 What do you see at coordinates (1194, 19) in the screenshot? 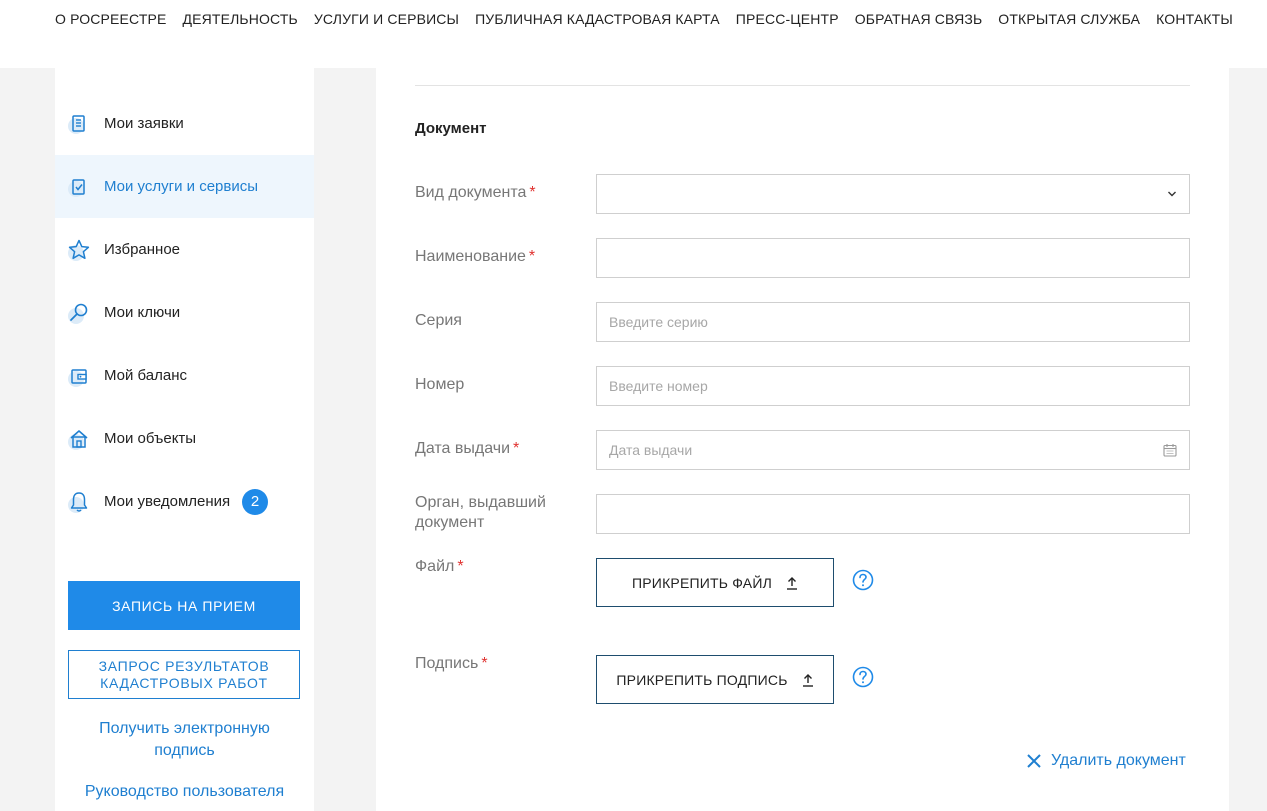
I see `nav-item-contacts: КОНТАКТЫ` at bounding box center [1194, 19].